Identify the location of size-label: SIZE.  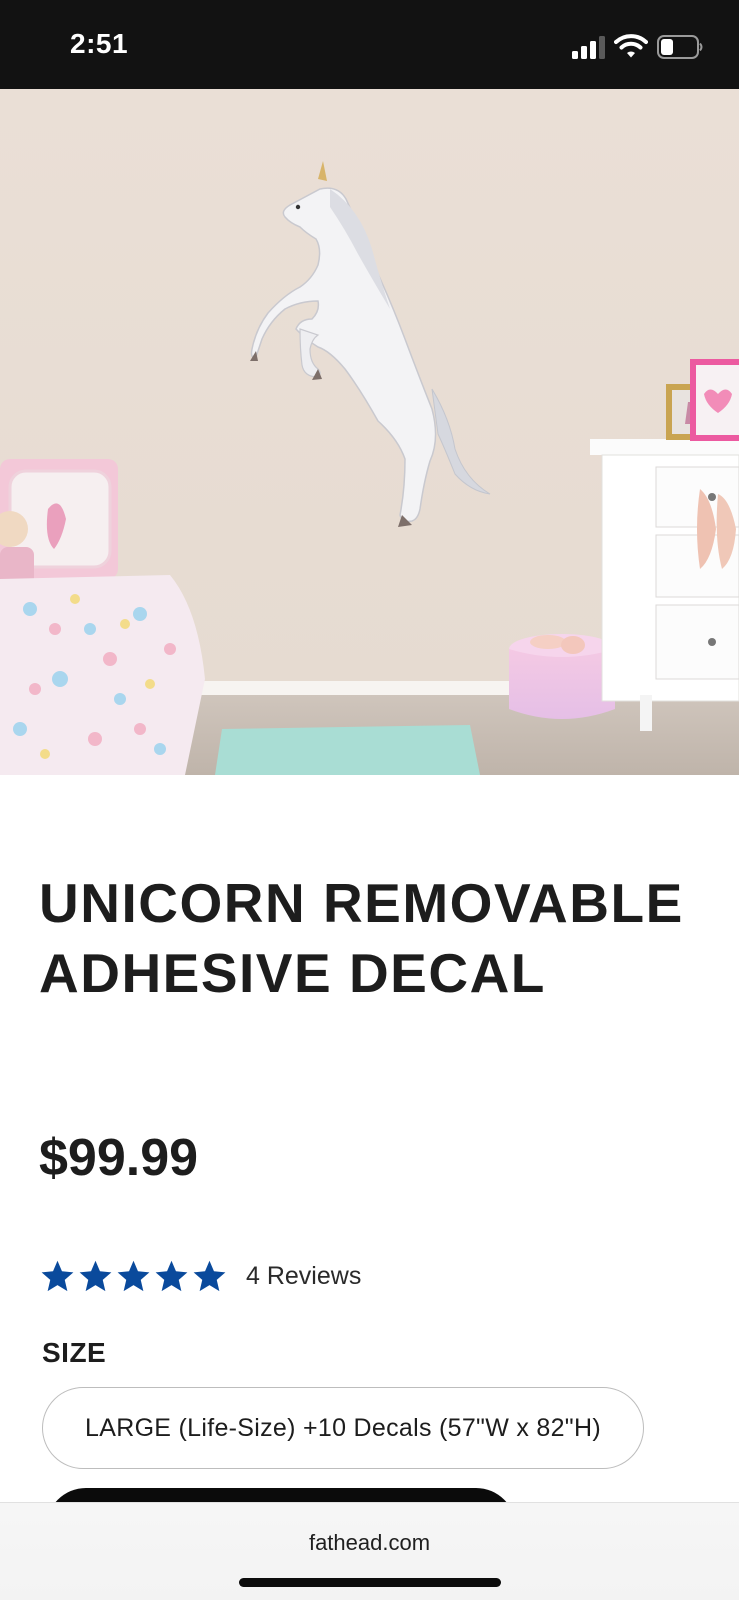
(74, 1352).